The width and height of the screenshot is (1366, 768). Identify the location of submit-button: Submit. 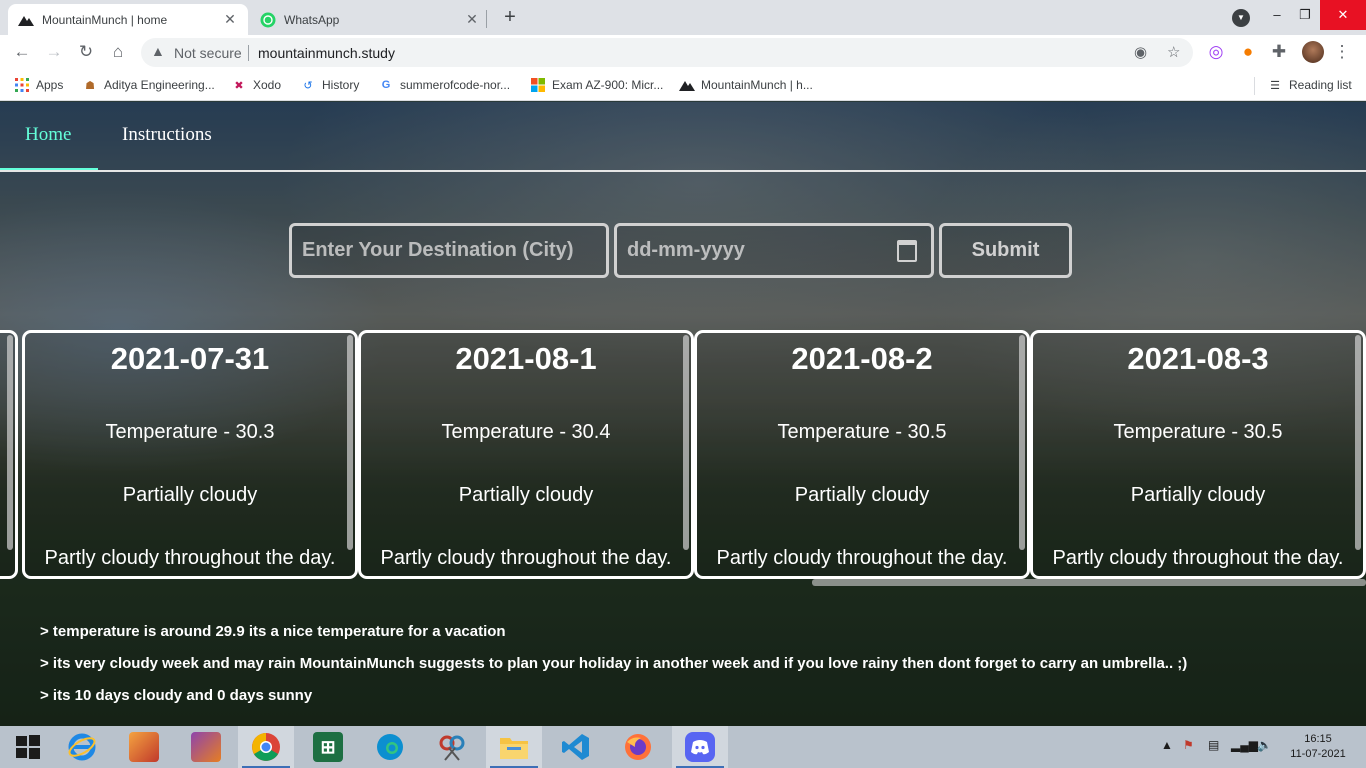
(1005, 250).